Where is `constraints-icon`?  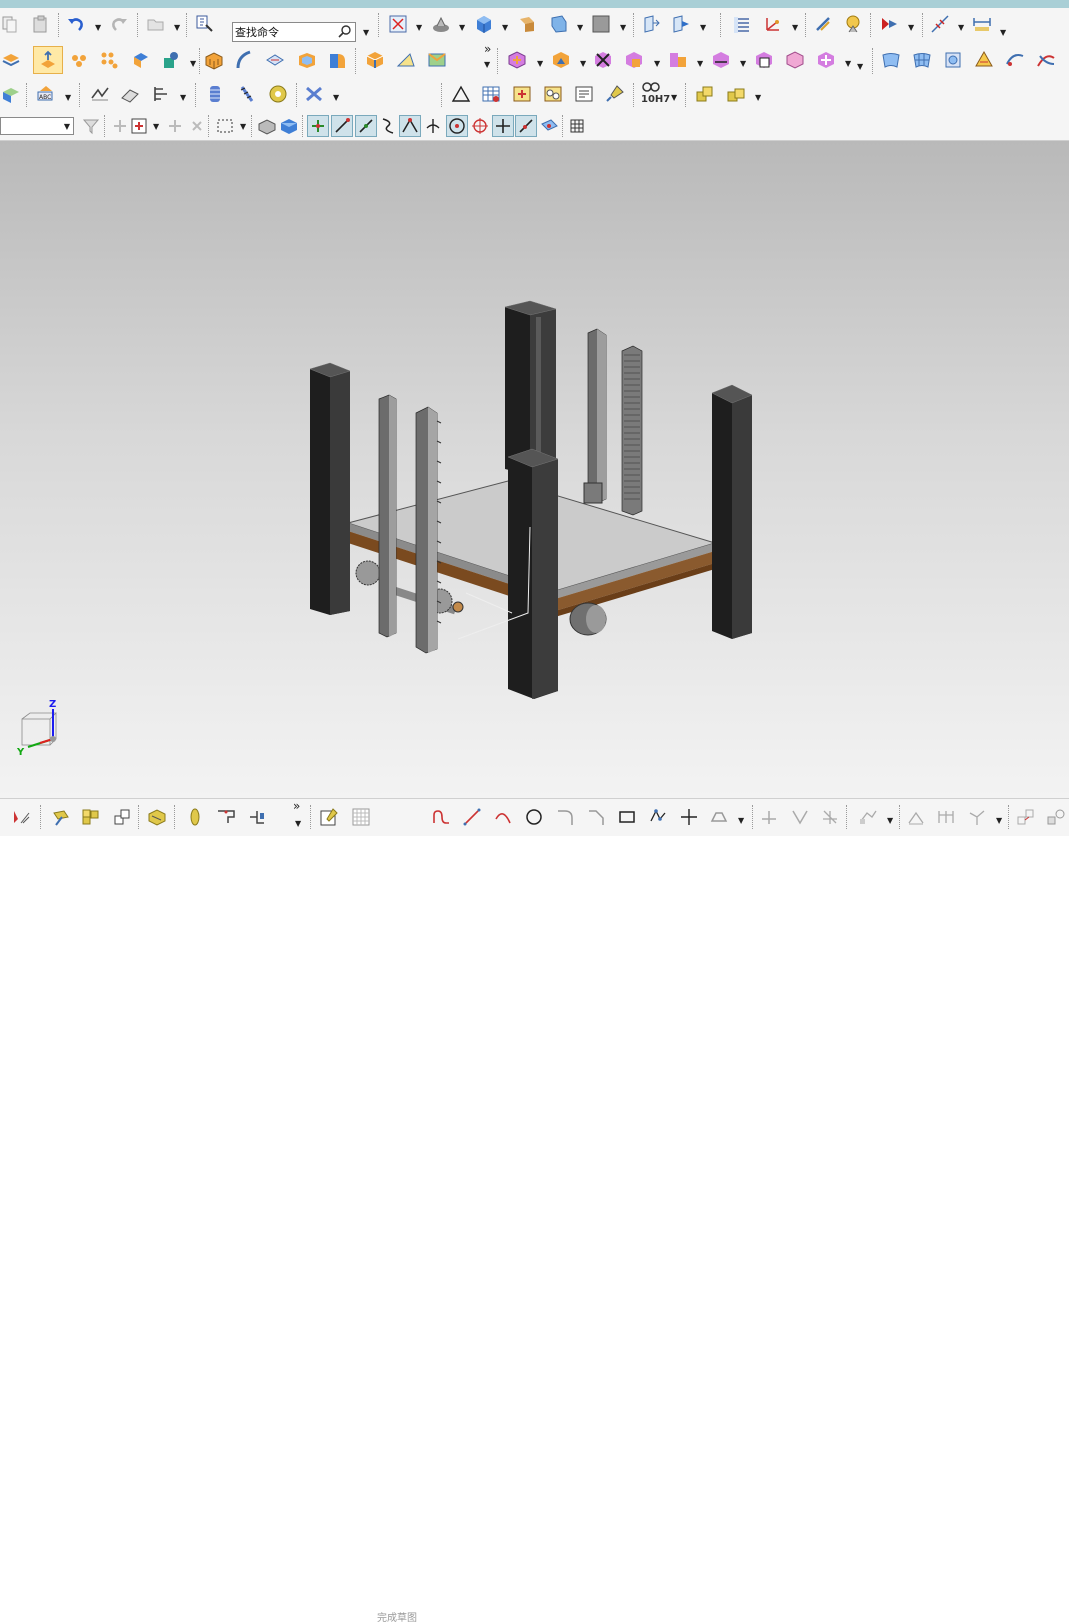 constraints-icon is located at coordinates (1056, 817).